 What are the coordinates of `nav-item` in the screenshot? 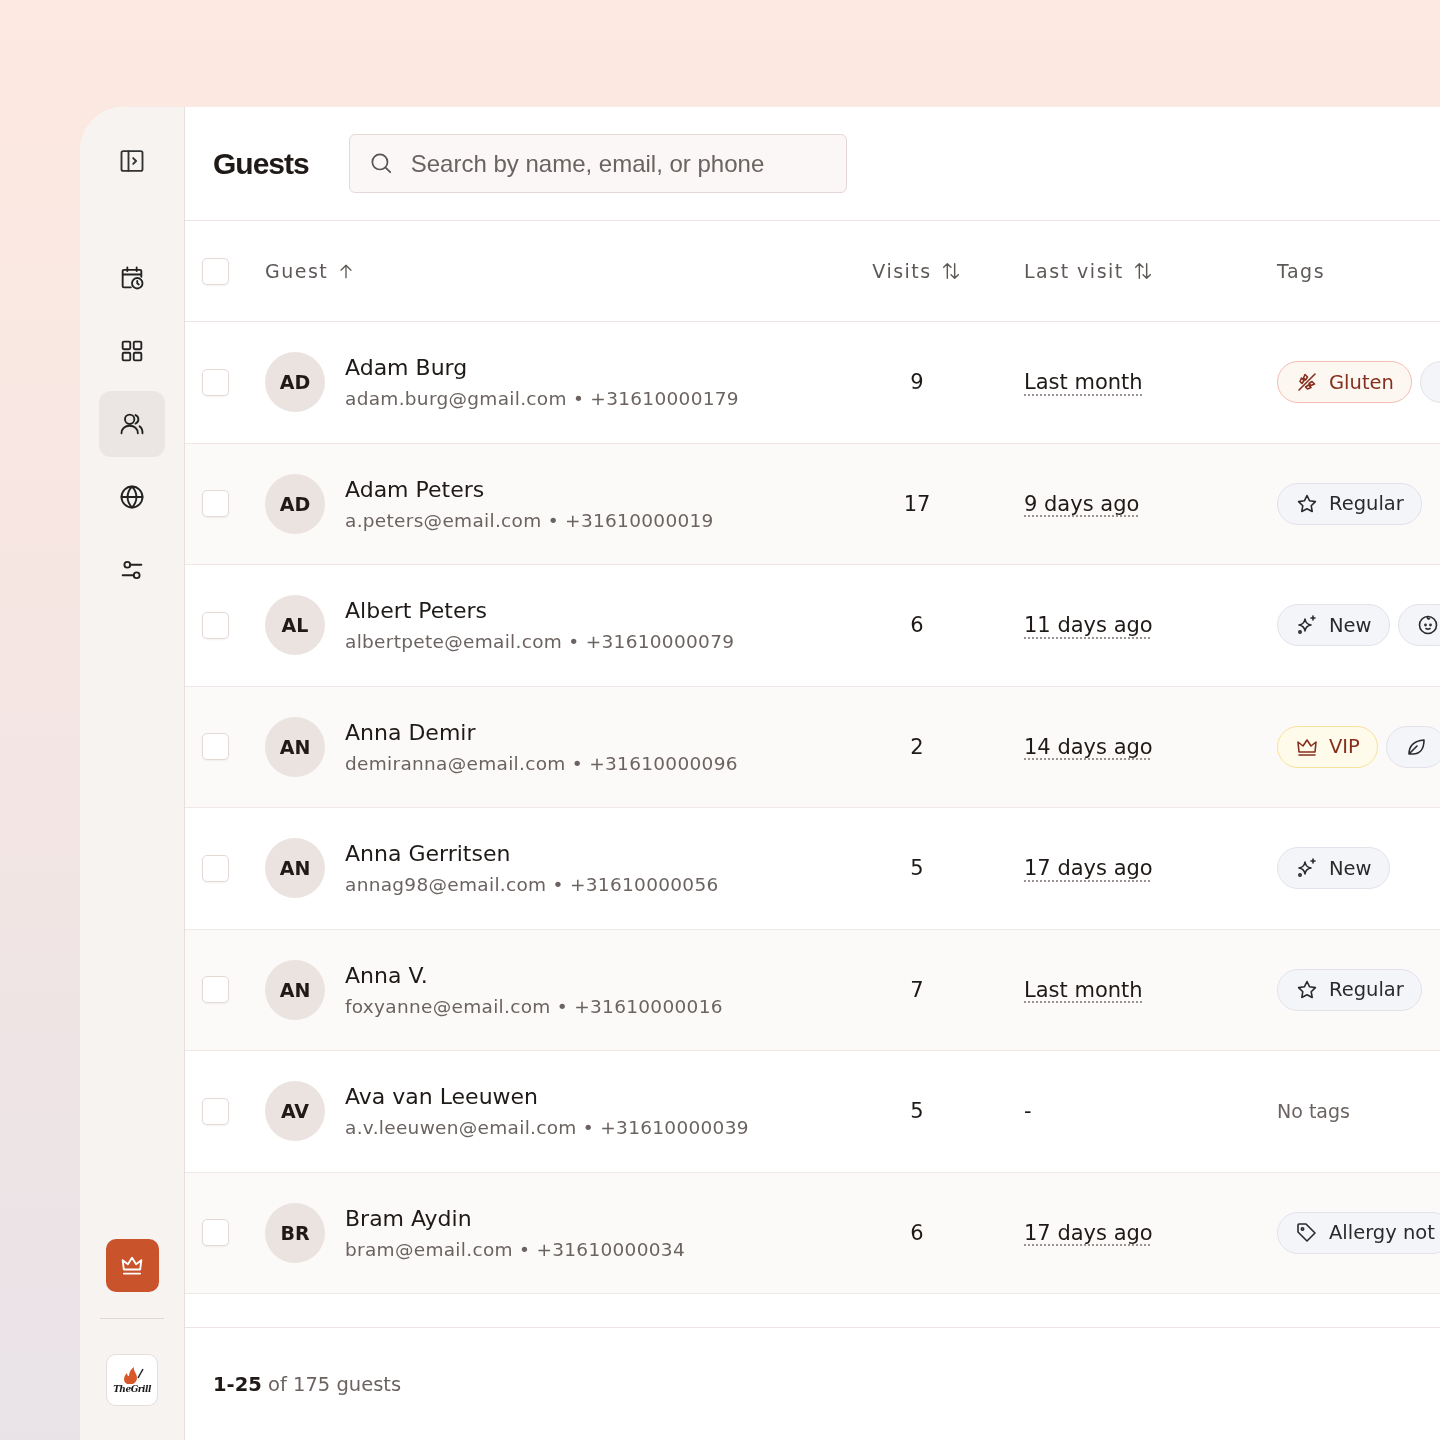 It's located at (132, 424).